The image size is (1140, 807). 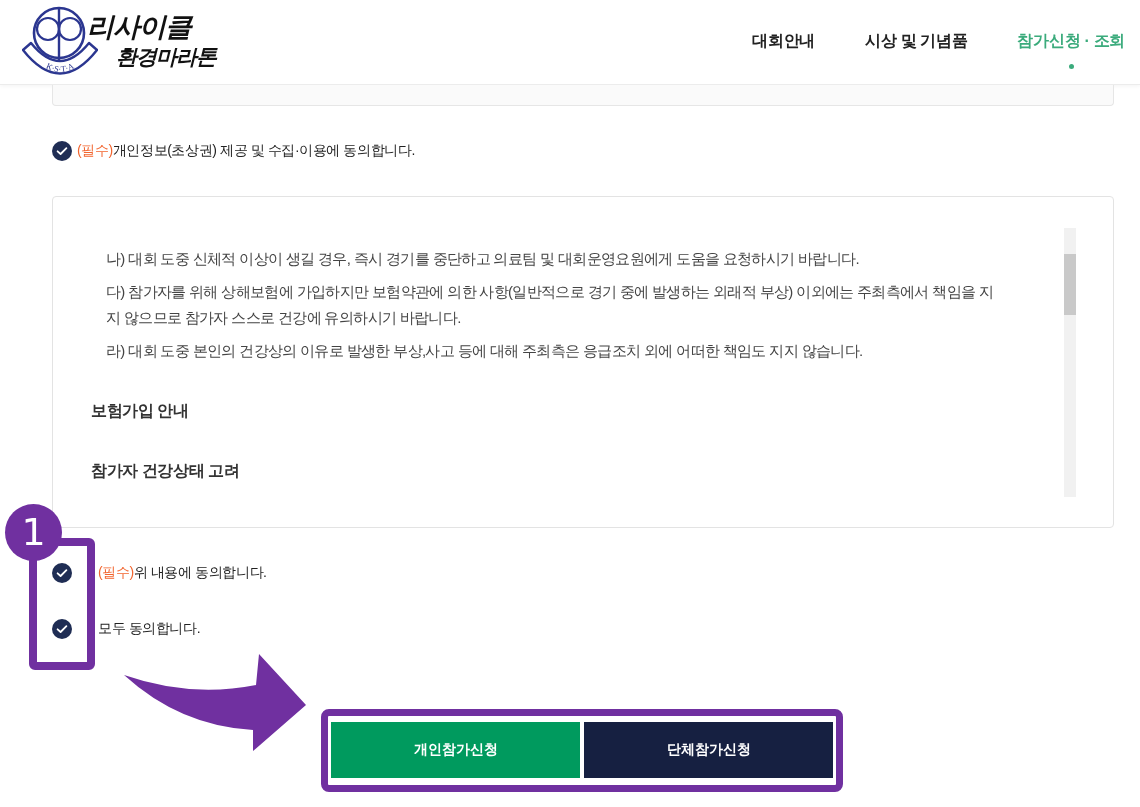 I want to click on terms-paragraph: 다) 참가자를 위해 상해보험에 가입하지만 보험약관에 의한 사항(일반적으로 경기 중에 발생하는 외래적 부상) 이외에는 주최측에서 책임을 지지 않으므로 참가자 스스로 건강에 유의하시기 바랍니다., so click(x=550, y=305).